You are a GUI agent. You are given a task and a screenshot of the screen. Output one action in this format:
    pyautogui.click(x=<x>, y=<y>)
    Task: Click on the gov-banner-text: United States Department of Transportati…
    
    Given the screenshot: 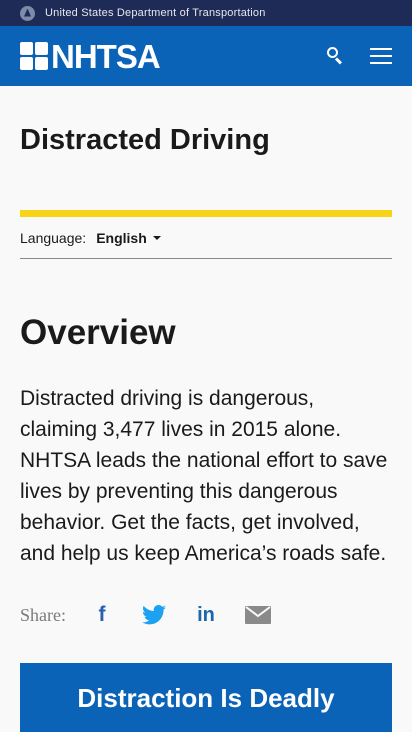 What is the action you would take?
    pyautogui.click(x=155, y=13)
    